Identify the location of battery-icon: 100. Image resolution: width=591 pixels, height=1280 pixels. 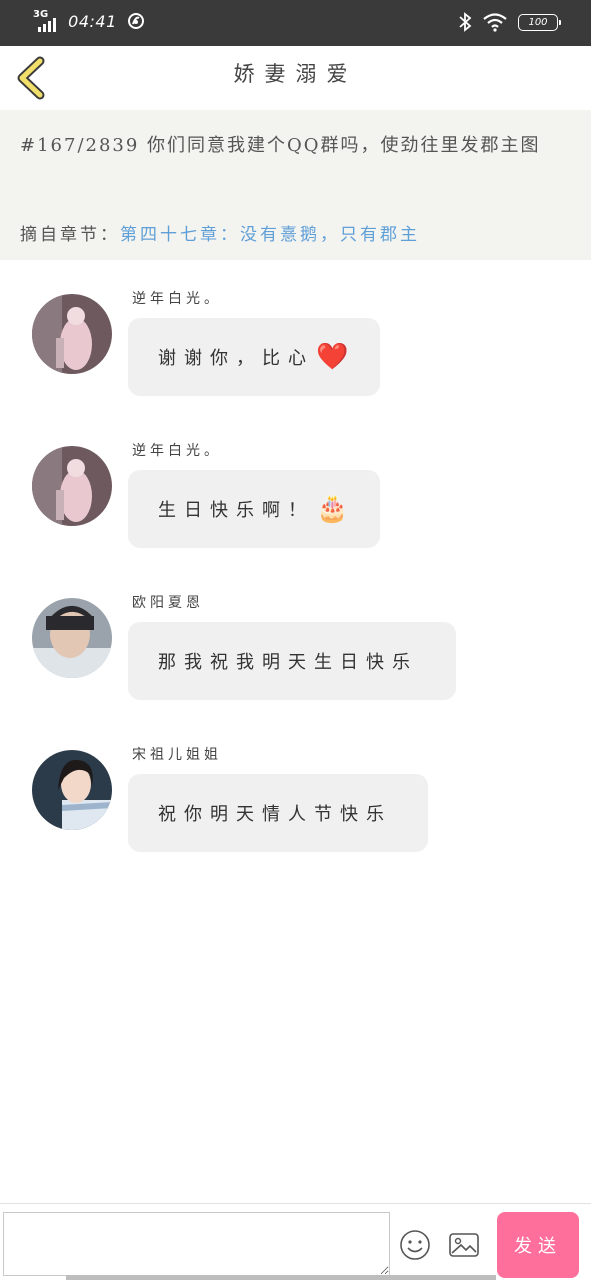
(539, 22).